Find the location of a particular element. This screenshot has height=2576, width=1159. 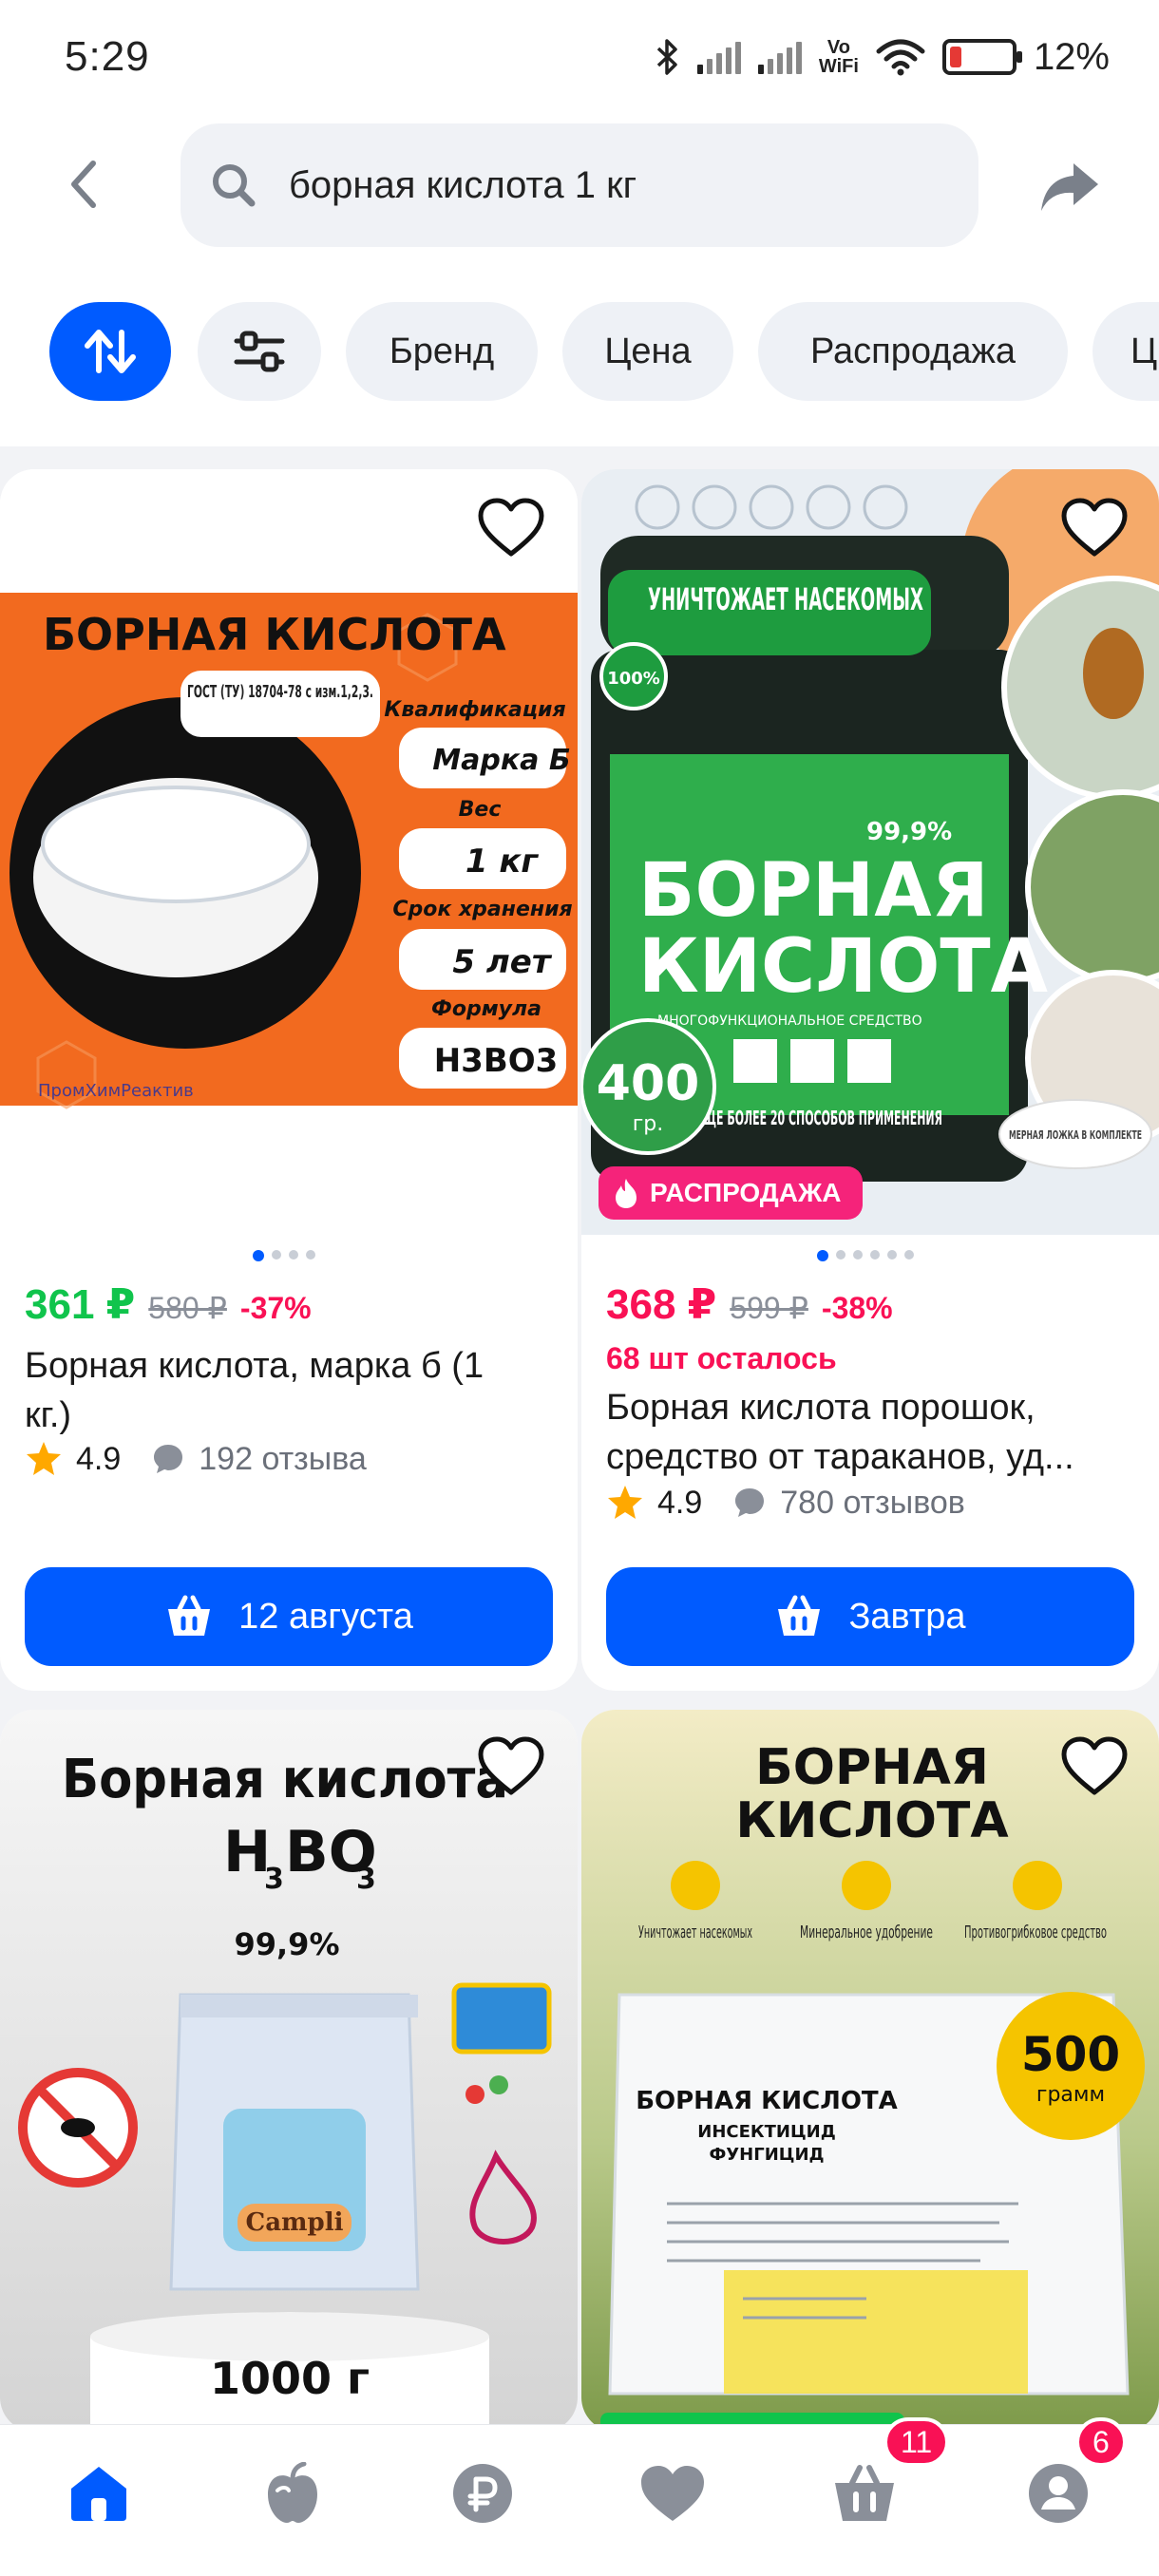

apple-icon is located at coordinates (292, 2492).